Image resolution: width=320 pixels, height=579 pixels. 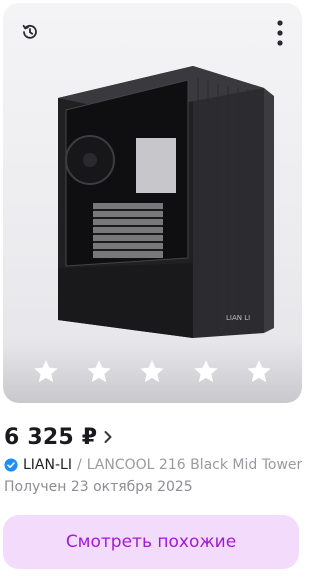 I want to click on history-icon, so click(x=30, y=32).